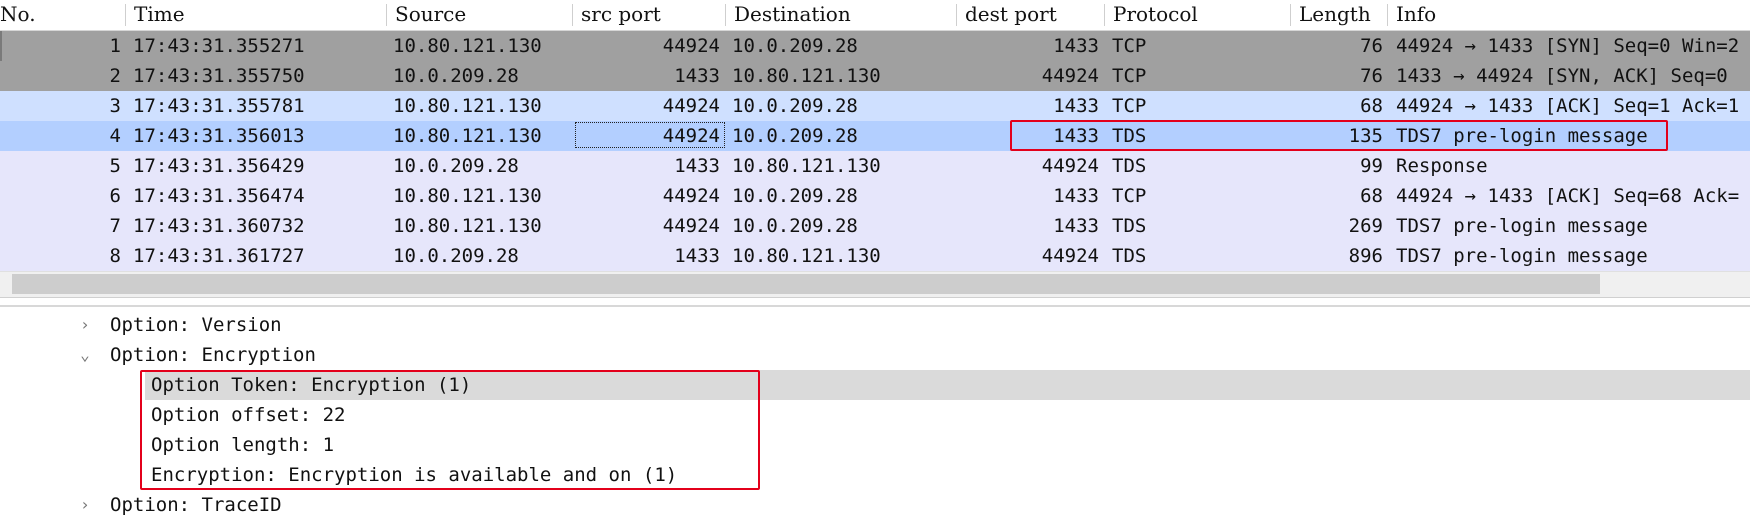 This screenshot has height=520, width=1750. I want to click on cell-info: 44924 → 1433 [ACK] Seq=1 Ack=1, so click(1568, 106).